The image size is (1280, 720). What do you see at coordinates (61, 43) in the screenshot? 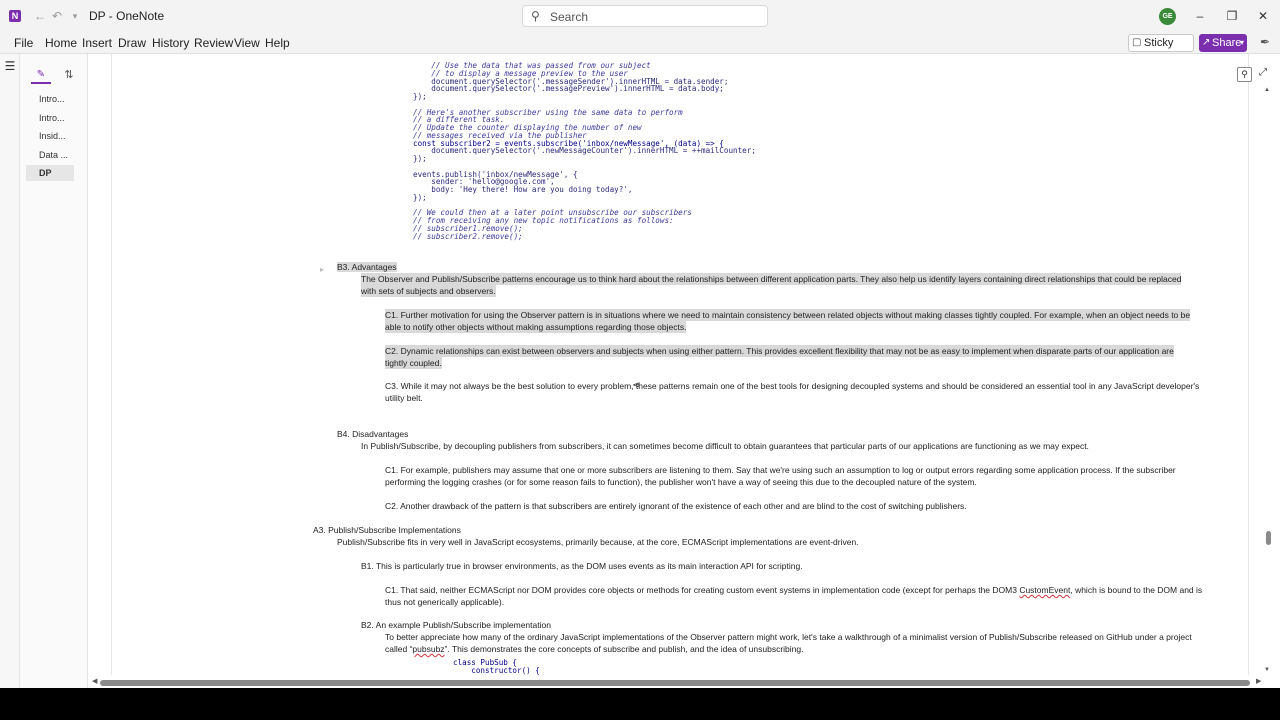
I see `menu-home: Home` at bounding box center [61, 43].